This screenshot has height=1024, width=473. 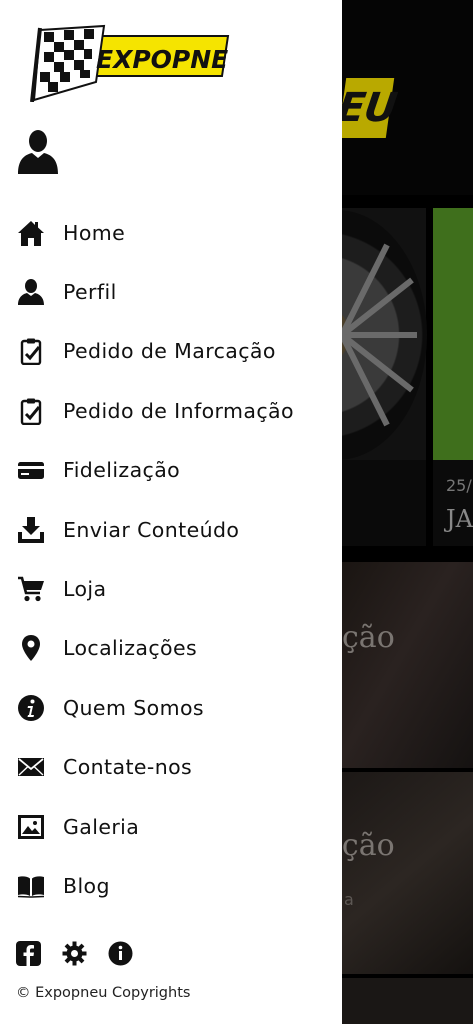 I want to click on background-section-1-text: ção, so click(x=368, y=637).